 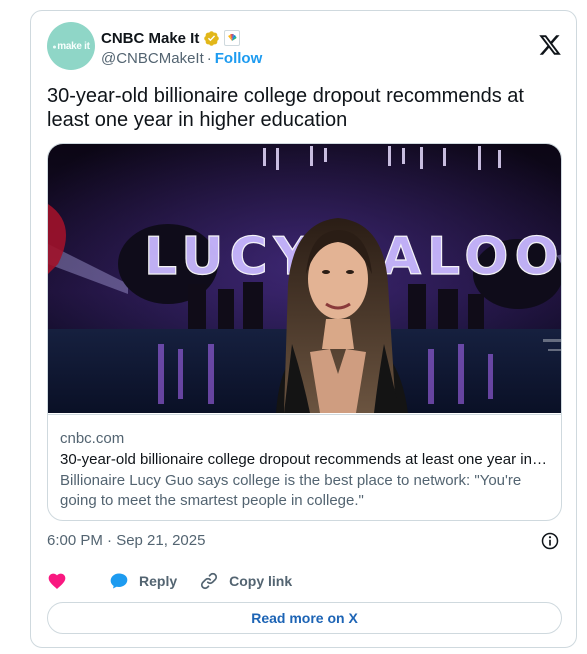 I want to click on timestamp-row: 6:00 PM · Sep 21, 2025, so click(x=304, y=541).